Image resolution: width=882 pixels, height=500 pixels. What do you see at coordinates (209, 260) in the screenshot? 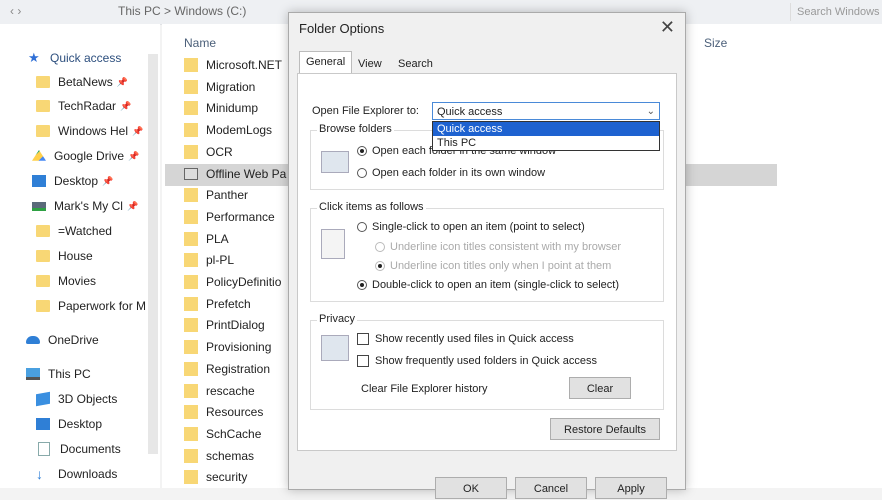
I see `file-row: pl-PL` at bounding box center [209, 260].